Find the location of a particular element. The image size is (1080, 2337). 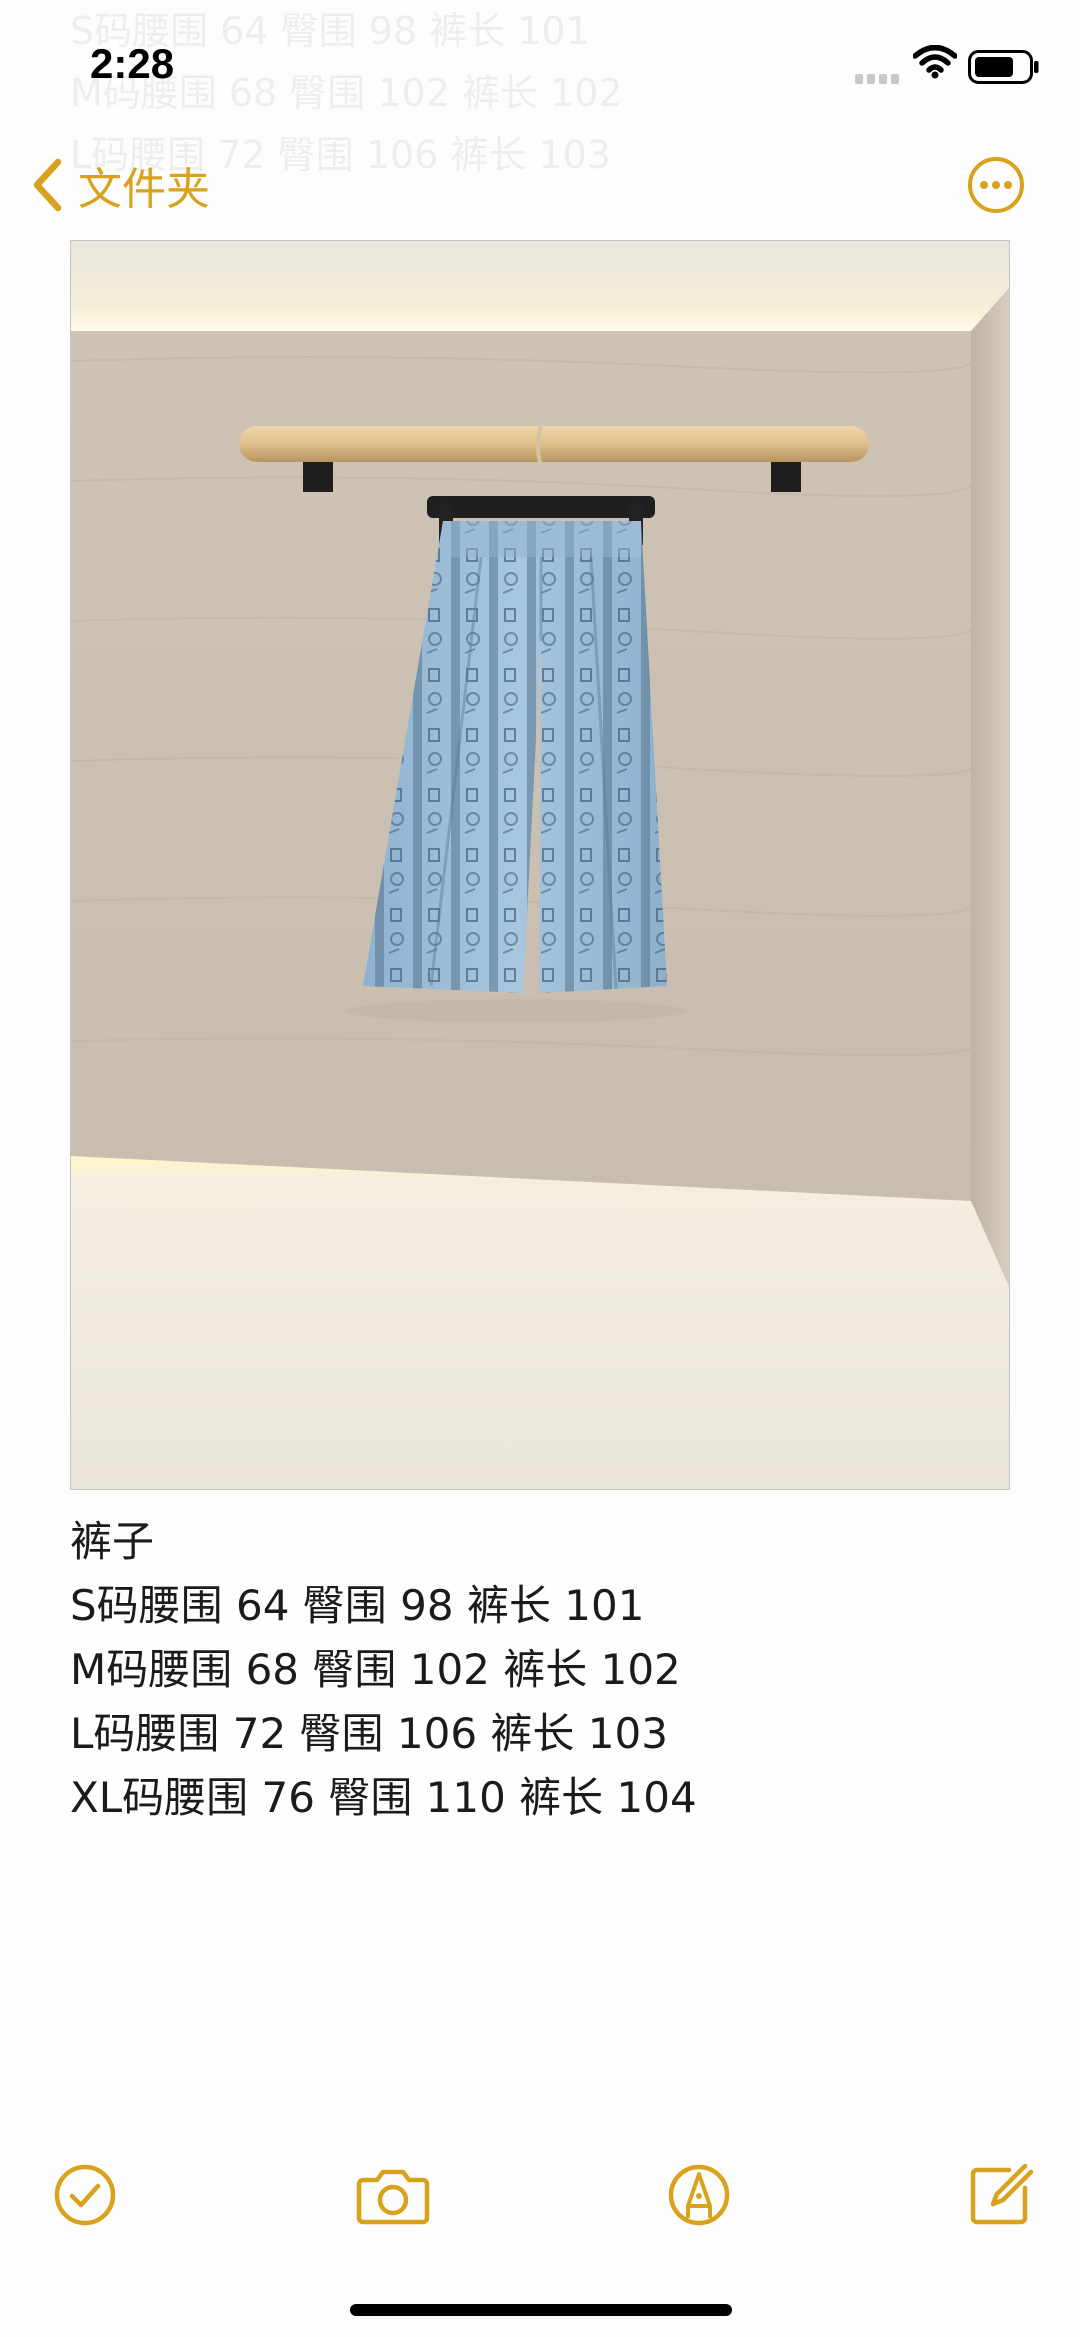

compose-icon is located at coordinates (1002, 2194).